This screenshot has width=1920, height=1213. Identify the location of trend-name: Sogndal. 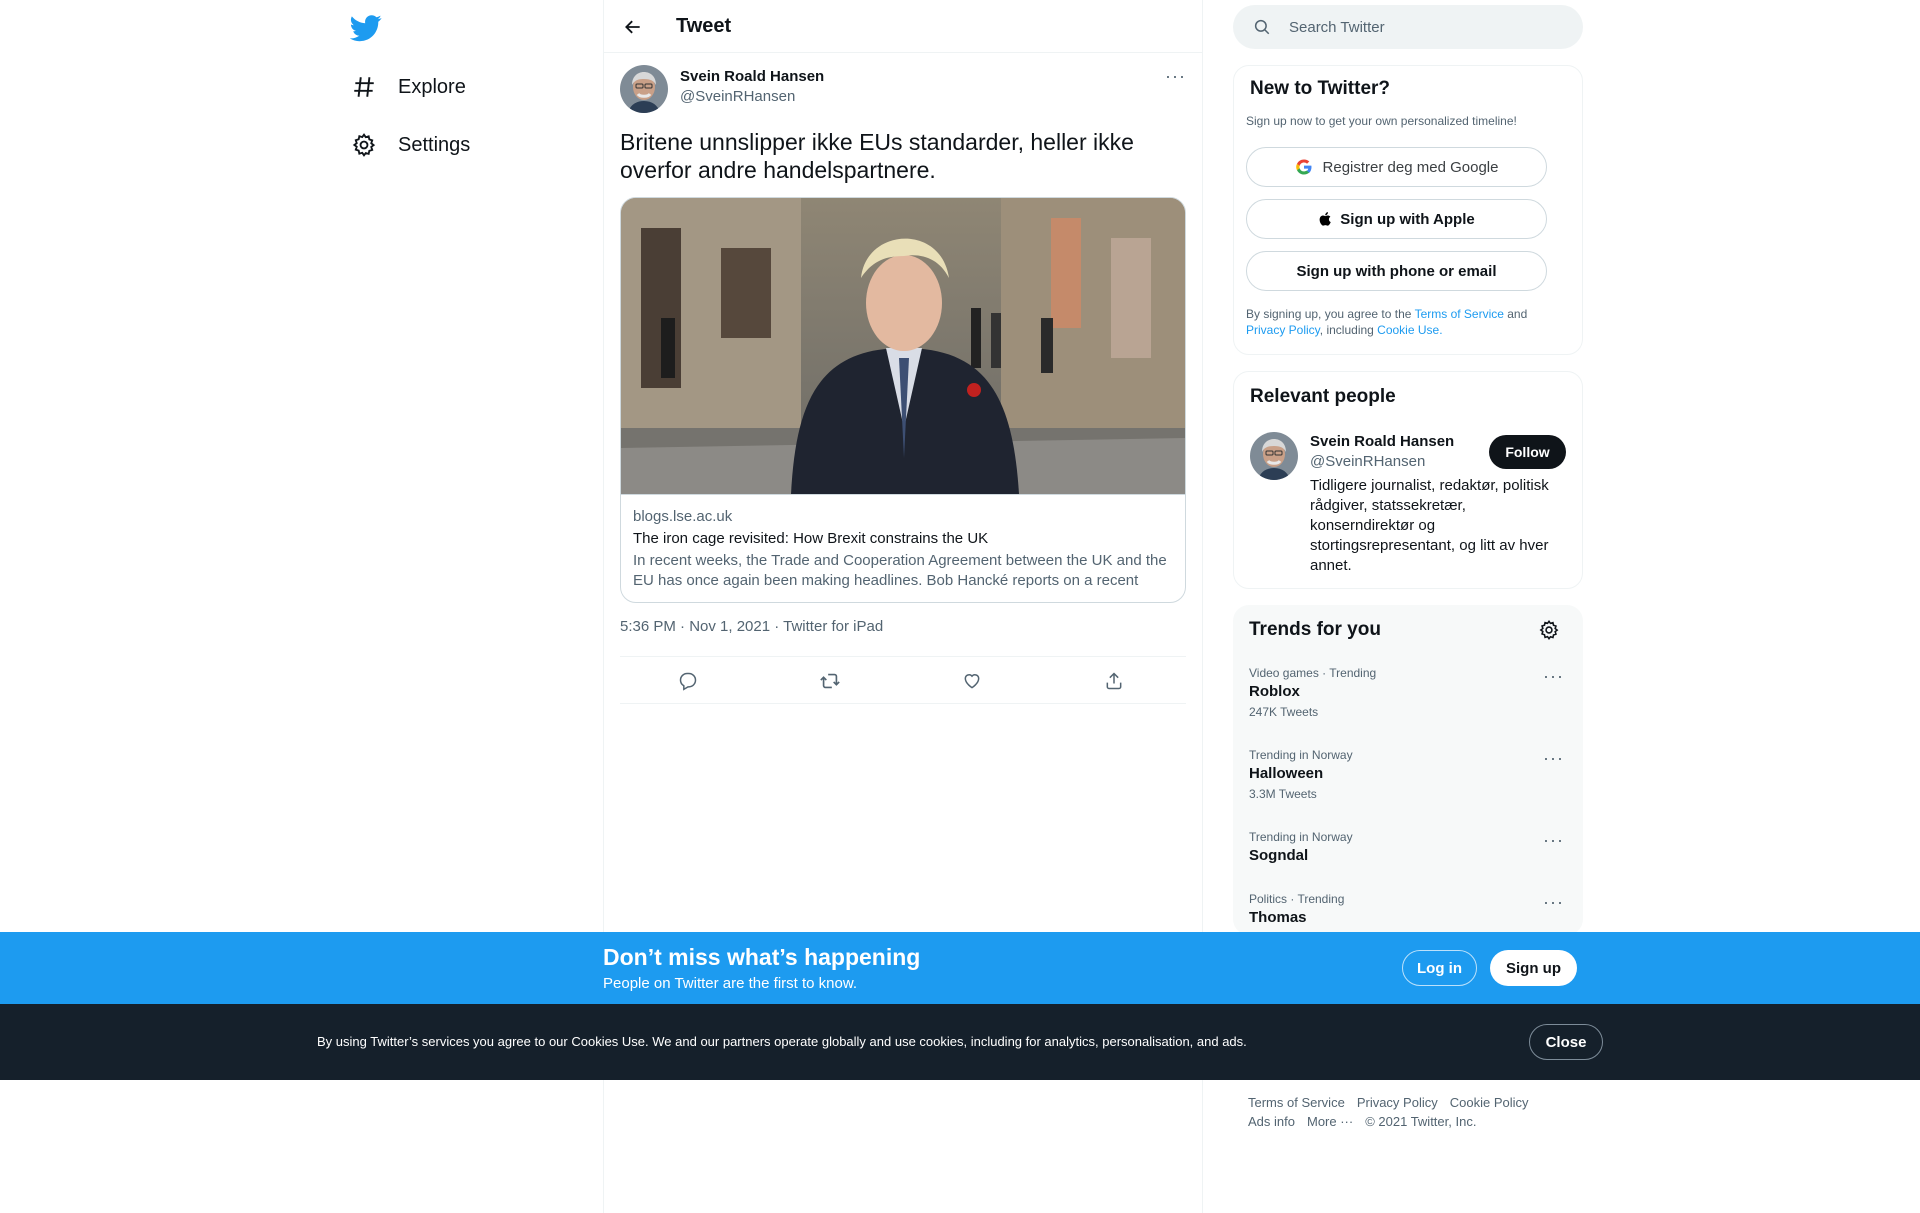
(1279, 855).